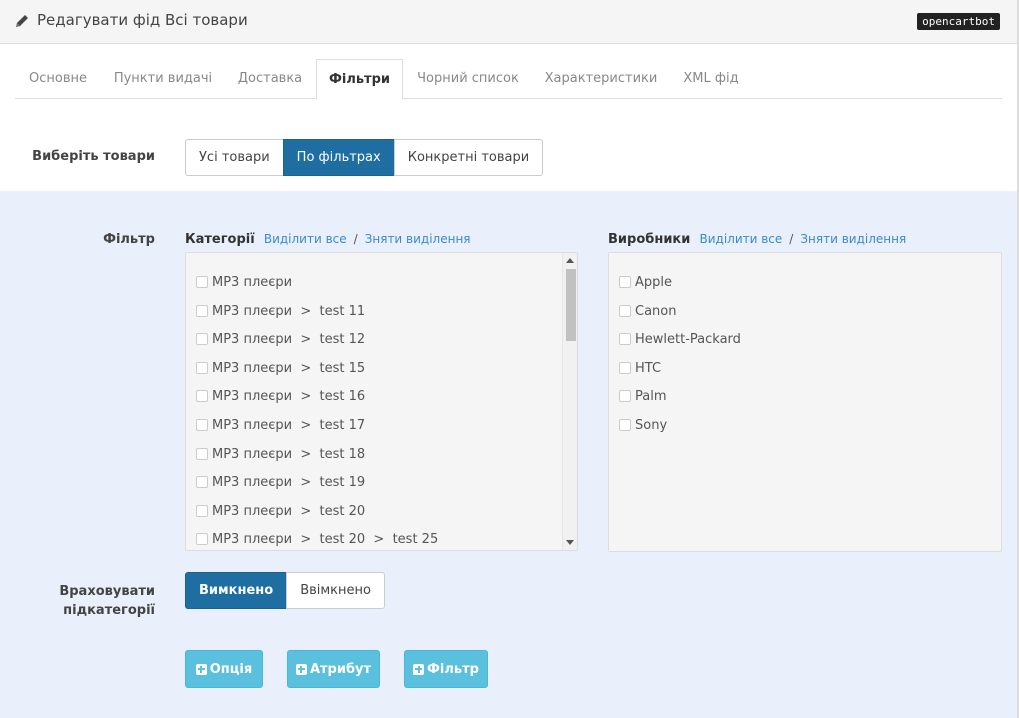  I want to click on category-item: MP3 плеєри > test 15, so click(280, 368).